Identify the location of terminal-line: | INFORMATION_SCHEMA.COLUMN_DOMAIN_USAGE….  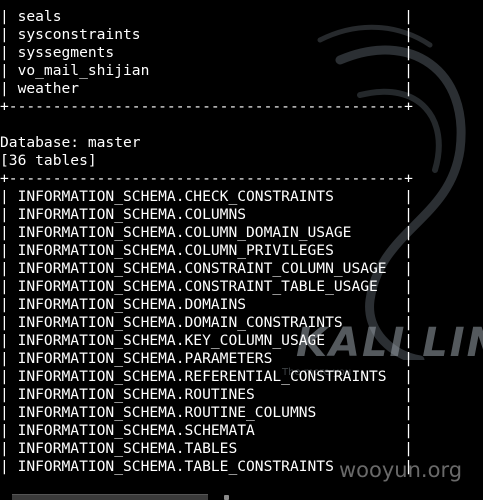
(206, 232).